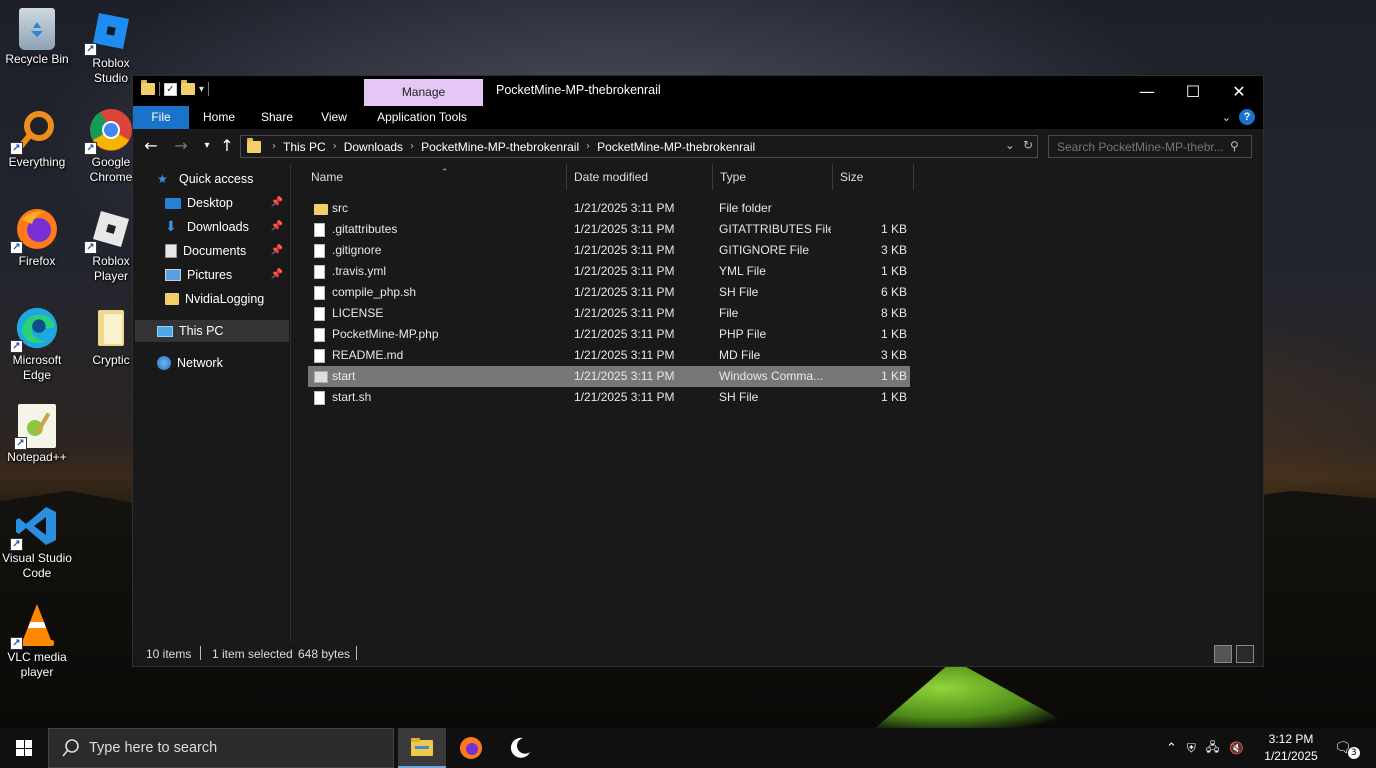  Describe the element at coordinates (207, 146) in the screenshot. I see `recent-locations-chevron-icon: ▾` at that location.